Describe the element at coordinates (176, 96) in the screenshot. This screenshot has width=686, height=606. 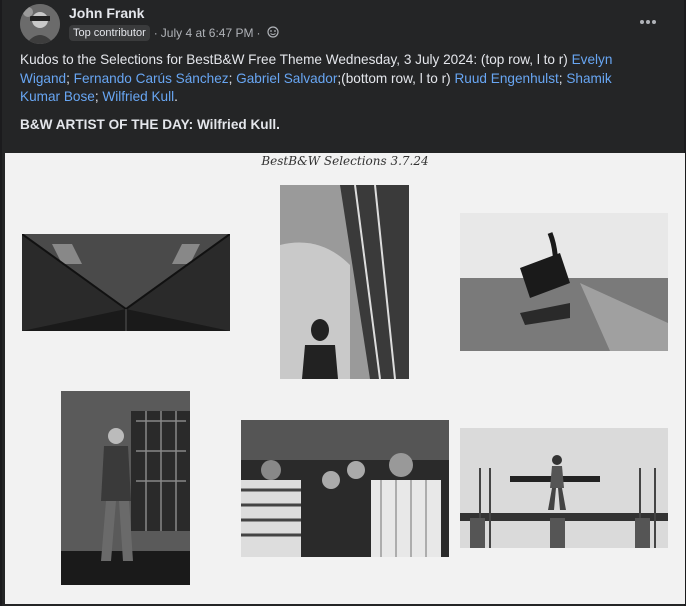
I see `caption-period: .` at that location.